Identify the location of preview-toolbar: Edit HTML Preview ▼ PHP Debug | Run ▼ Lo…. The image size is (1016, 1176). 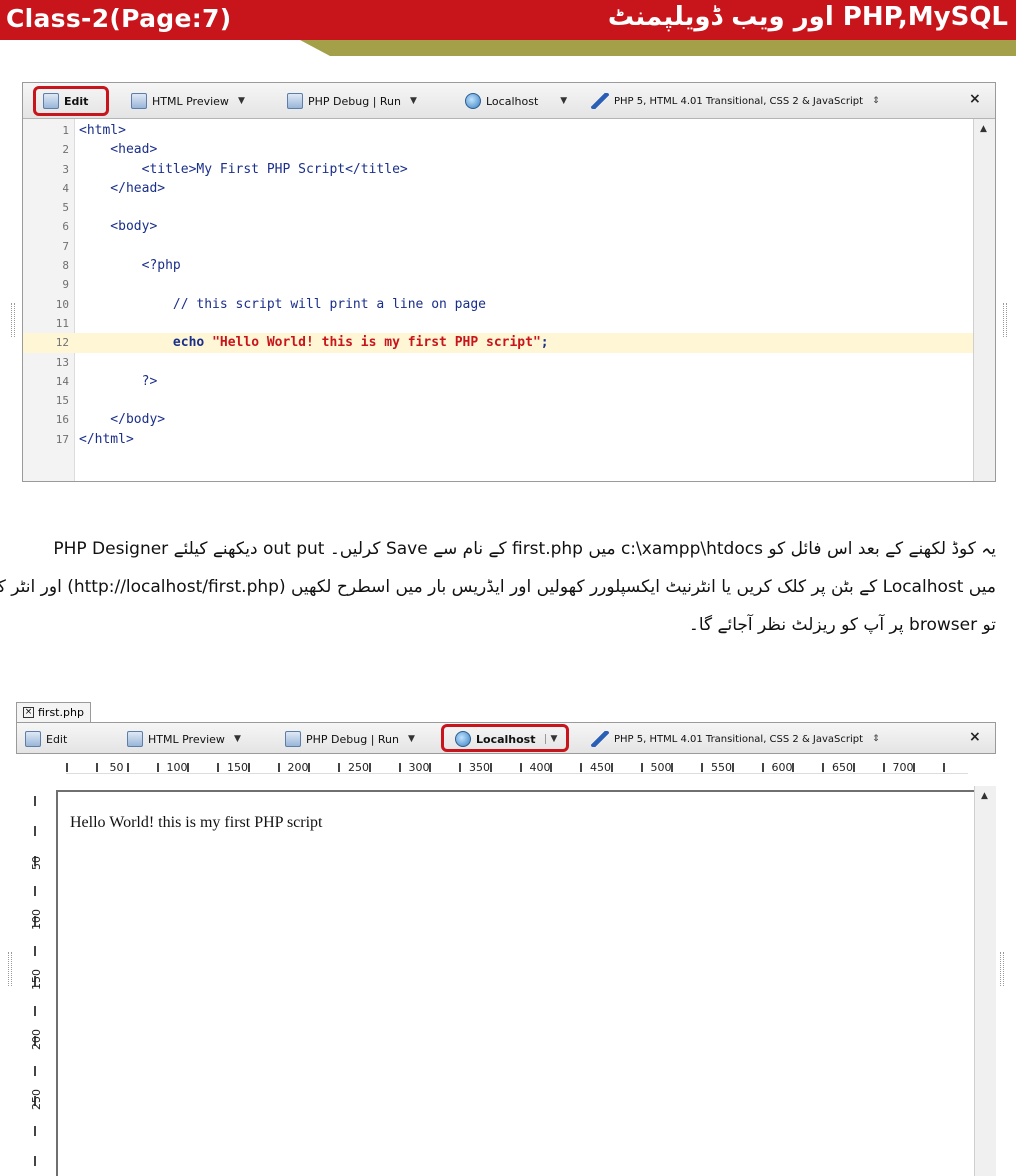
(506, 738).